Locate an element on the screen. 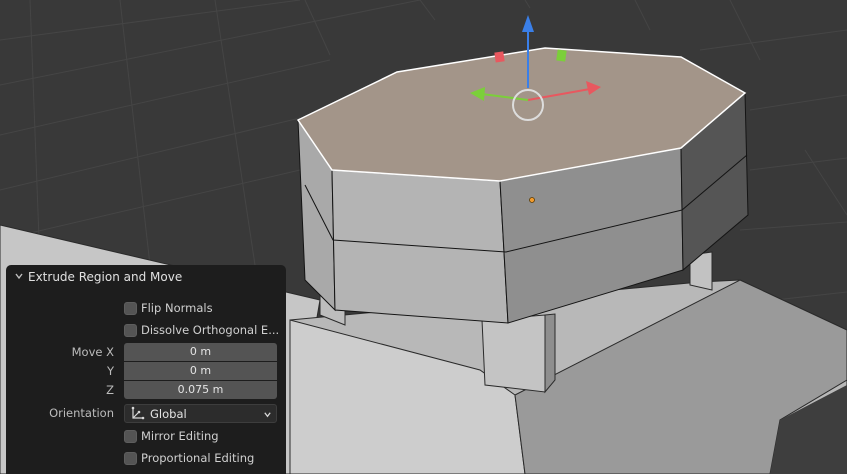  proportional-editing-row: Proportional Editing is located at coordinates (146, 459).